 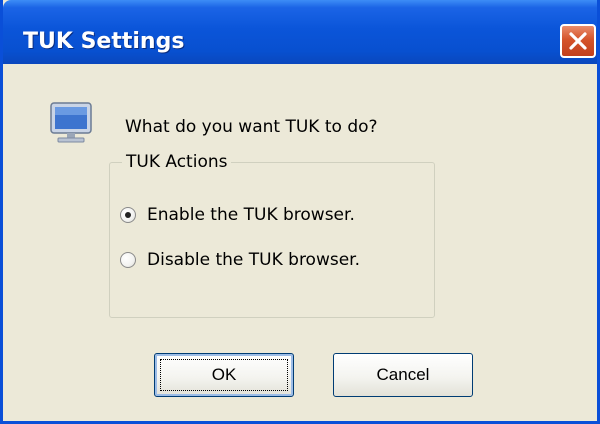 What do you see at coordinates (254, 260) in the screenshot?
I see `radio-label-disable: Disable the TUK browser.` at bounding box center [254, 260].